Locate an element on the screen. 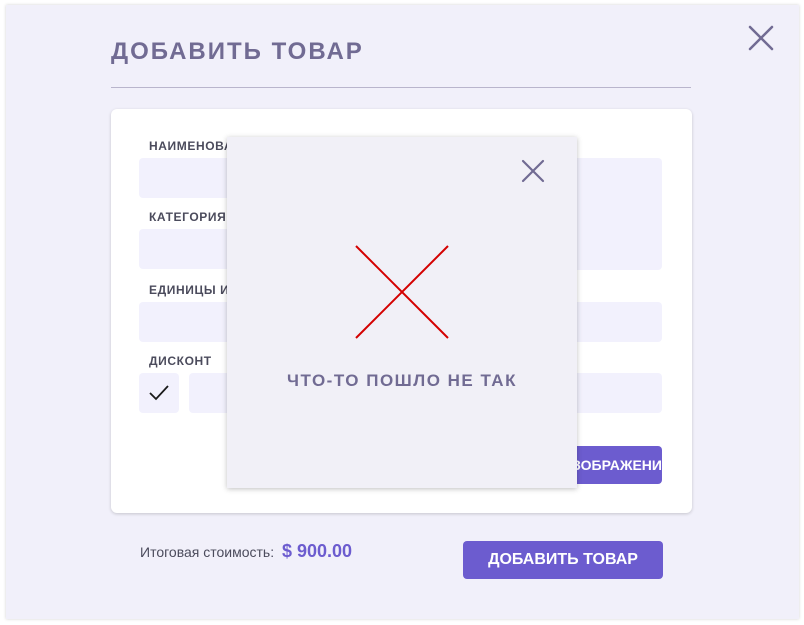 The width and height of the screenshot is (804, 625). modal-title: ДОБАВИТЬ ТОВАР is located at coordinates (237, 51).